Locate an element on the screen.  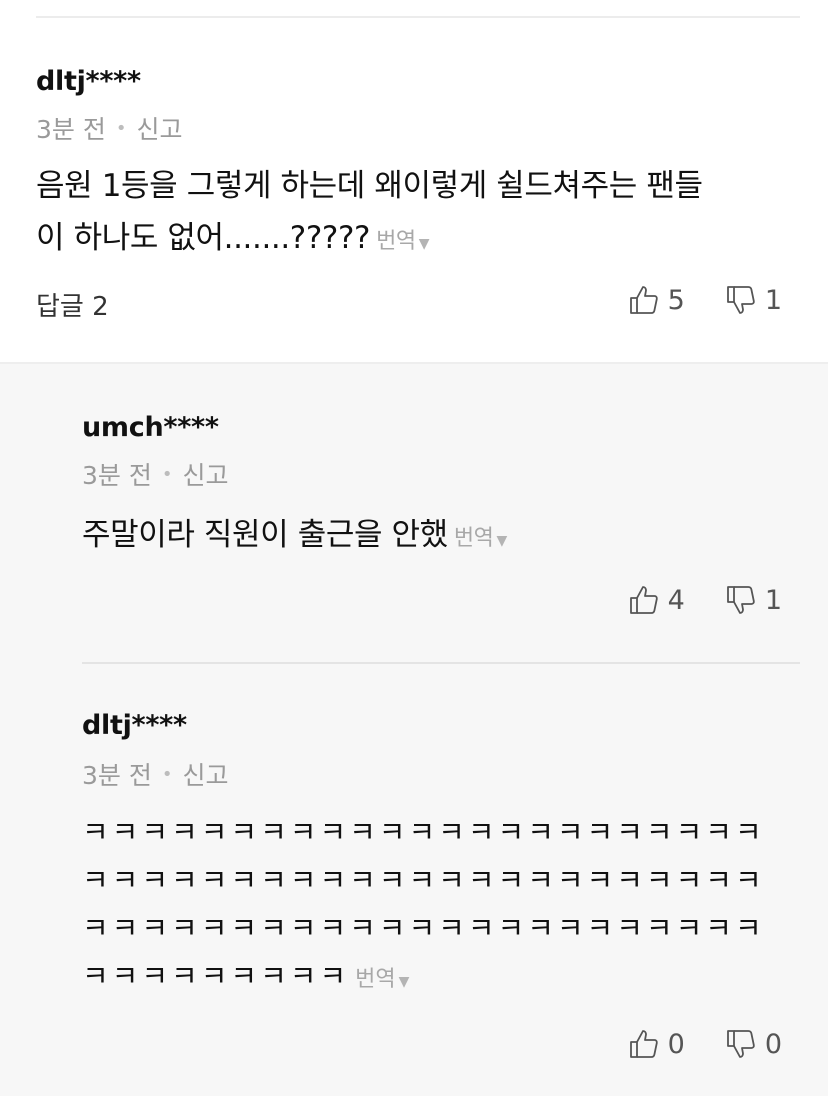
like-button: 0 is located at coordinates (656, 1044).